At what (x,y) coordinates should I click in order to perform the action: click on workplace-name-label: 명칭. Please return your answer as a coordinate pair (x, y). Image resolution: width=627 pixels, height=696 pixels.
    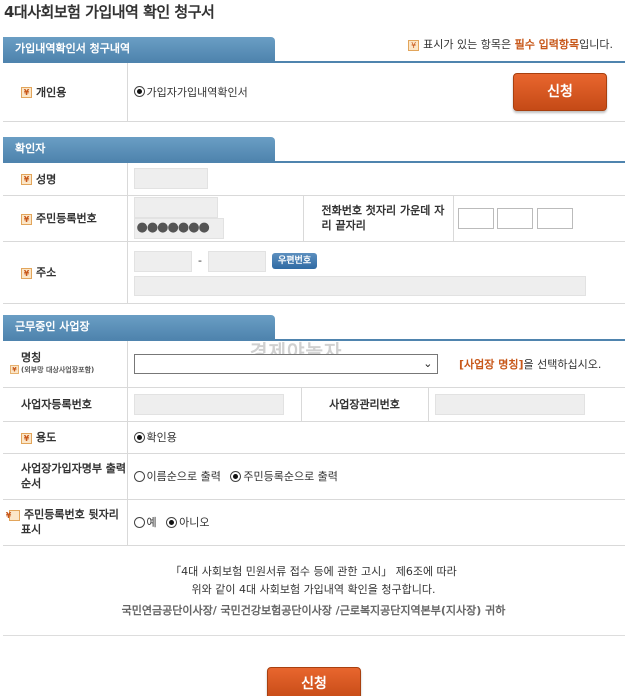
    Looking at the image, I should click on (31, 357).